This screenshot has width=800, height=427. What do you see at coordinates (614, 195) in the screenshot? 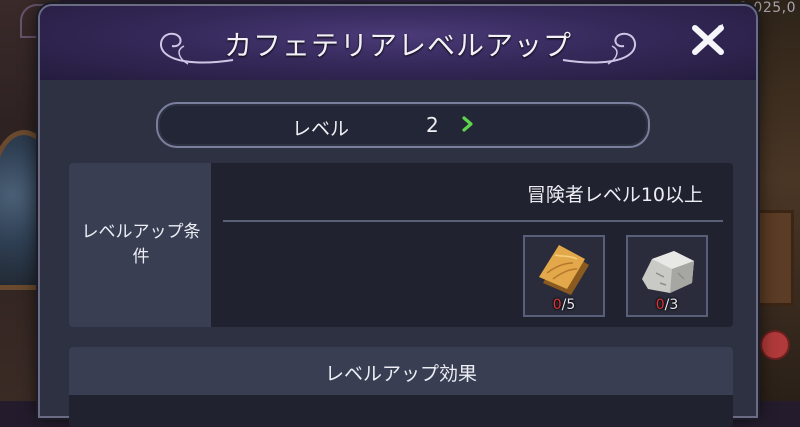
I see `requirement-text: 冒険者レベル10以上` at bounding box center [614, 195].